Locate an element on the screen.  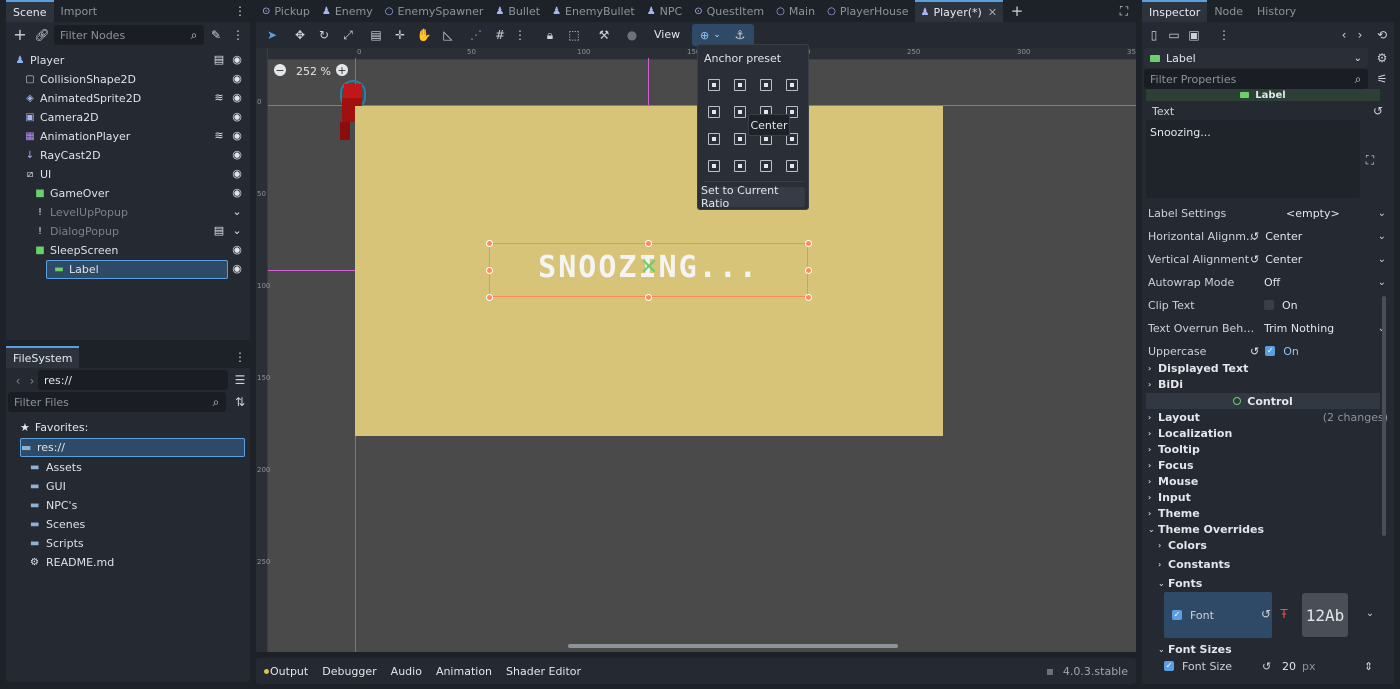
section-font-sizes: ⌄ Font Sizes is located at coordinates (1273, 649).